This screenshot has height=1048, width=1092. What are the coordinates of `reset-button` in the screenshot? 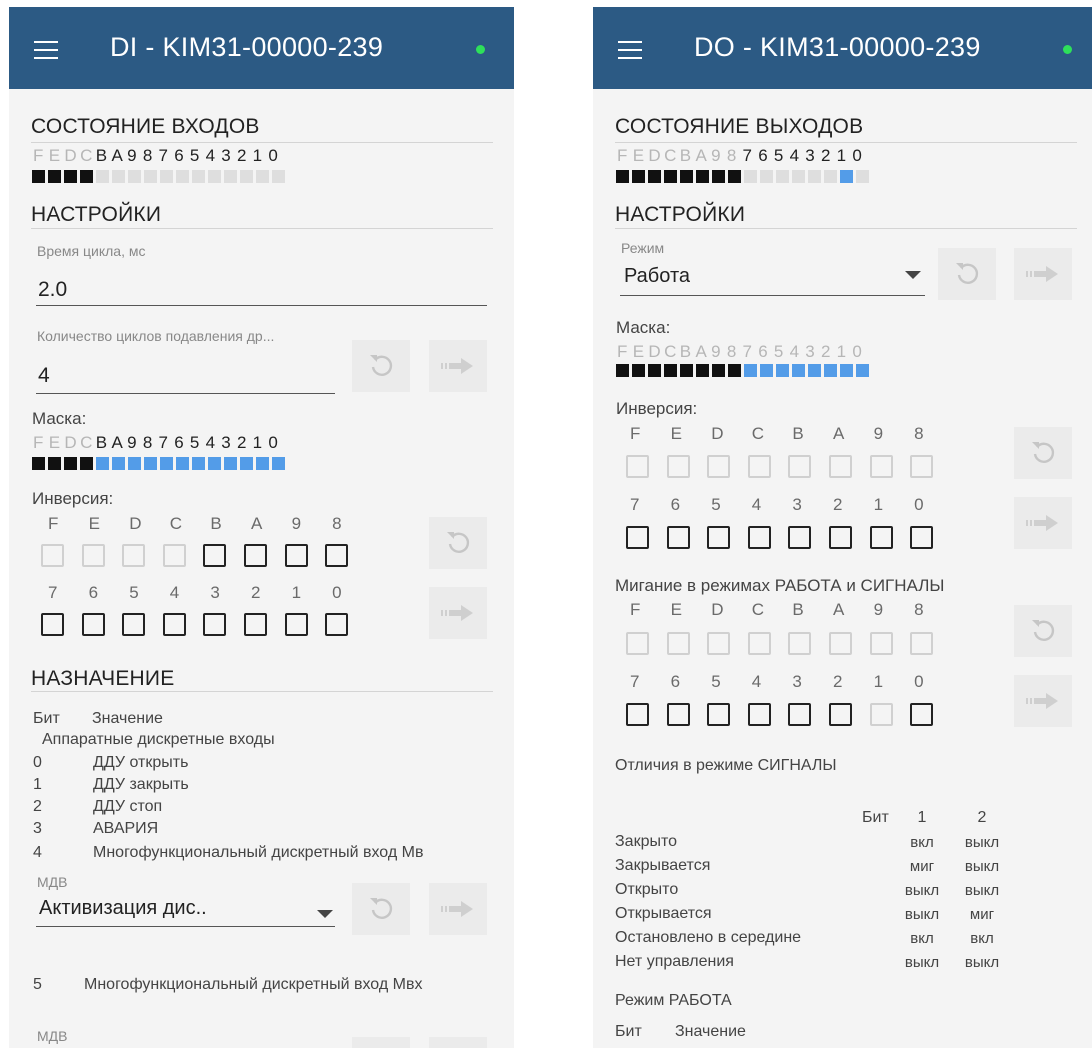 It's located at (381, 366).